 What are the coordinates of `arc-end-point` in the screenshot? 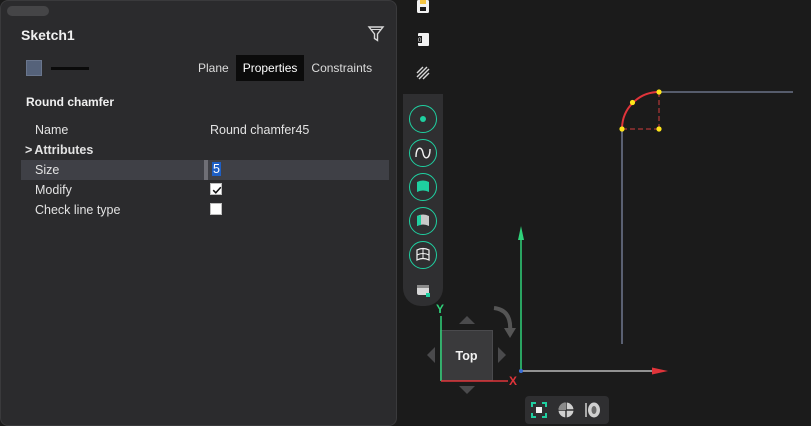 It's located at (659, 92).